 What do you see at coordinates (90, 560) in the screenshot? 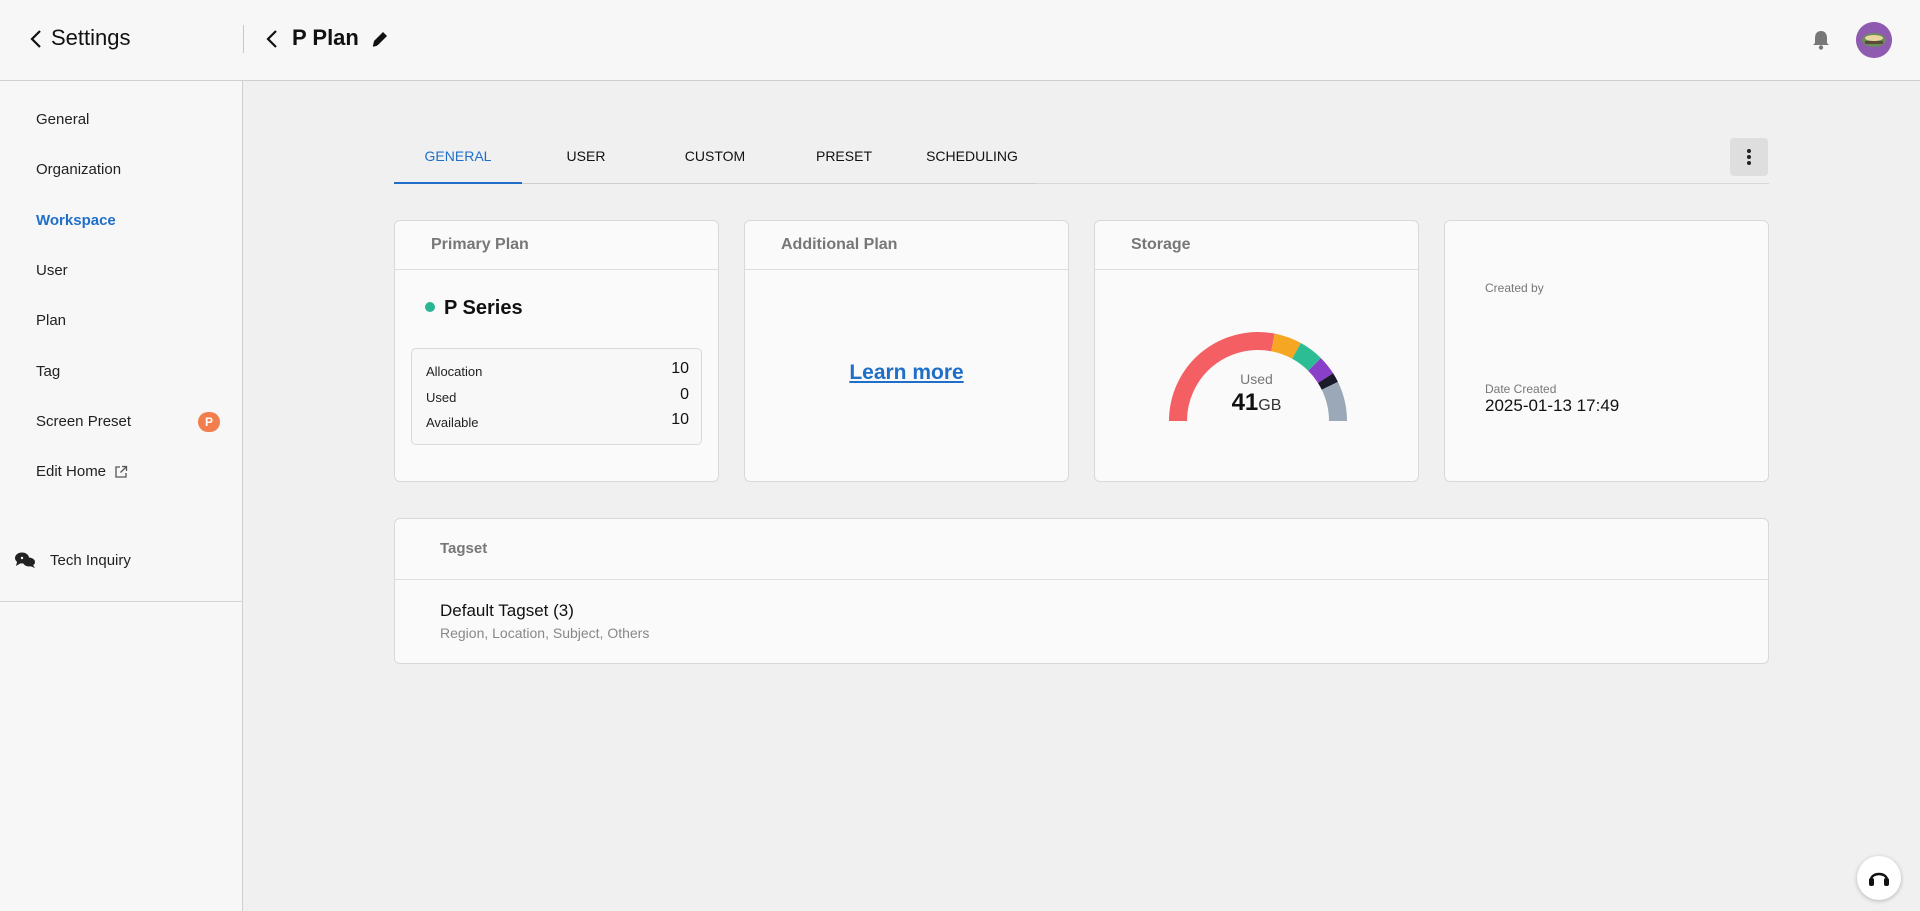
I see `tech-inquiry-link: Tech Inquiry` at bounding box center [90, 560].